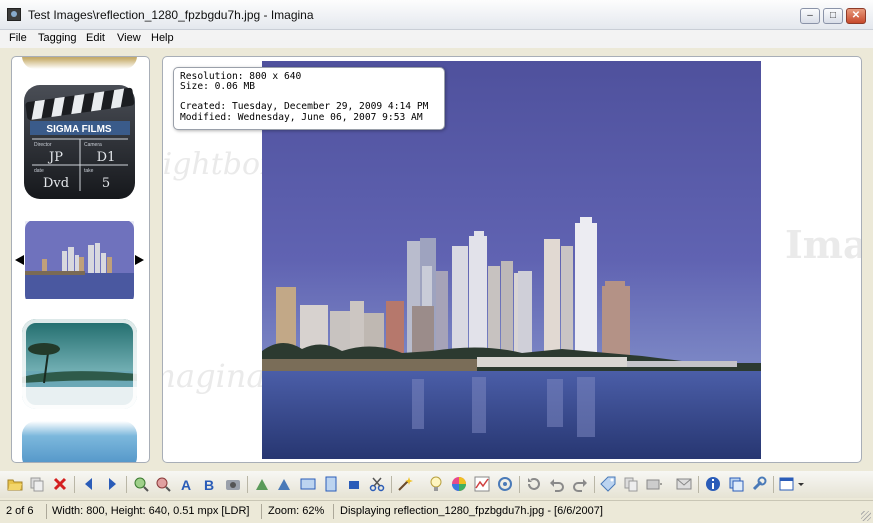 This screenshot has width=873, height=523. What do you see at coordinates (15, 484) in the screenshot?
I see `open-folder-icon` at bounding box center [15, 484].